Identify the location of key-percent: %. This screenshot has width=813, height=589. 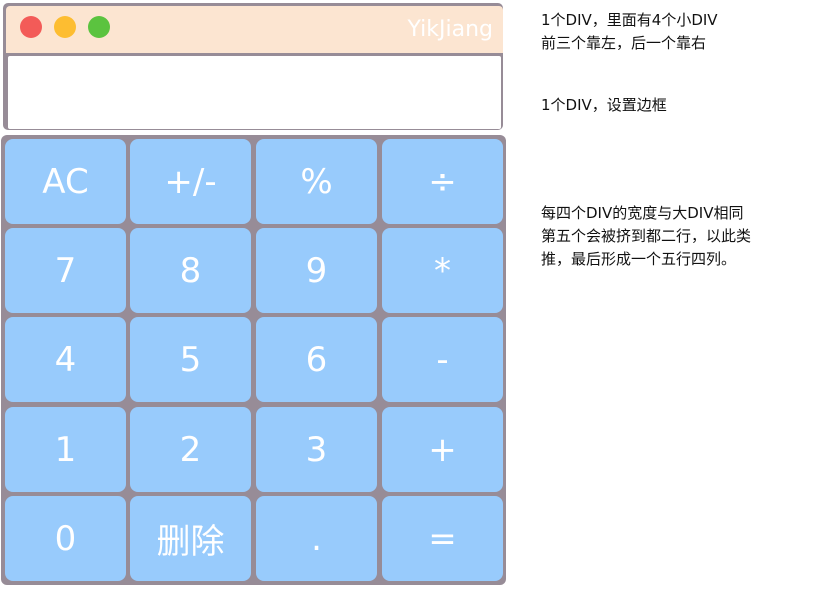
(316, 181).